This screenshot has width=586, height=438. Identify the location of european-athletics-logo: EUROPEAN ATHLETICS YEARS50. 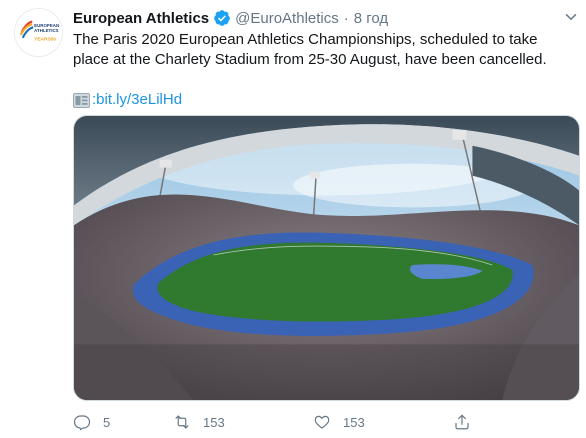
(38, 32).